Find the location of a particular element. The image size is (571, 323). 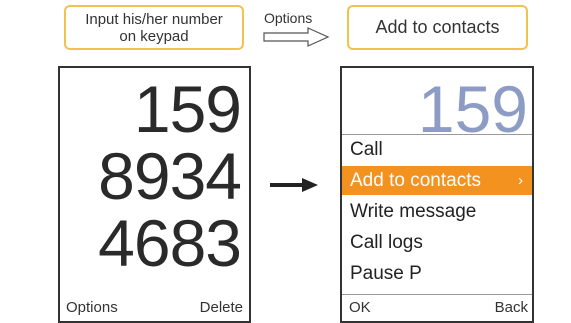

dialed-number-line-1: 159 is located at coordinates (187, 109).